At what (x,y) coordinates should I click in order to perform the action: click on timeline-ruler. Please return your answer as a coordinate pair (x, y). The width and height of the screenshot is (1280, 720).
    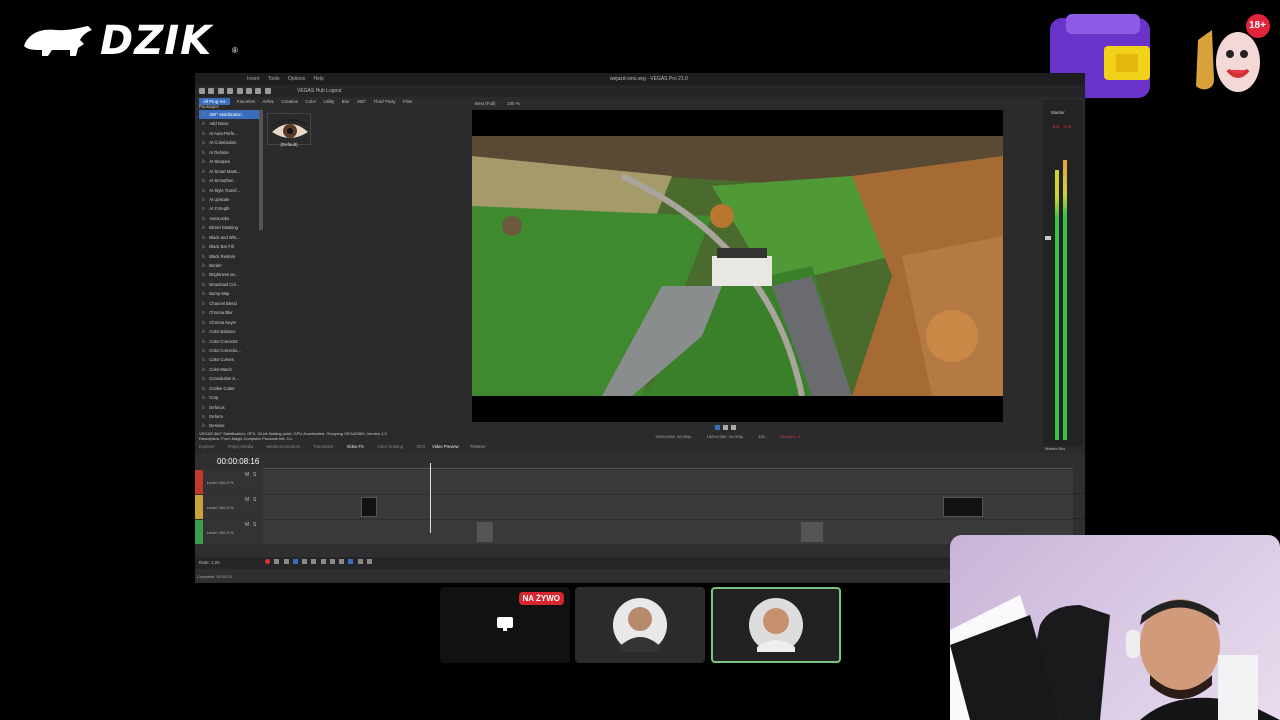
    Looking at the image, I should click on (668, 466).